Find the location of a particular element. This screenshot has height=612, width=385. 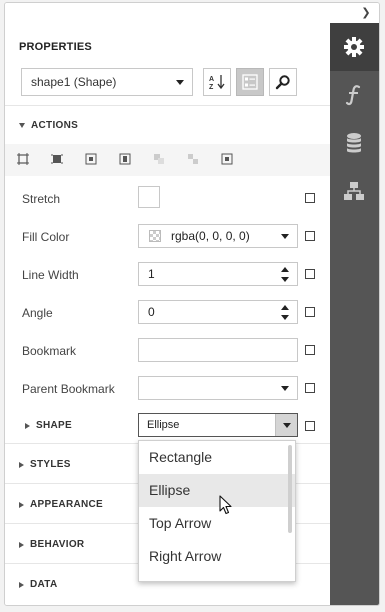

section-styles-label: STYLES is located at coordinates (50, 464).